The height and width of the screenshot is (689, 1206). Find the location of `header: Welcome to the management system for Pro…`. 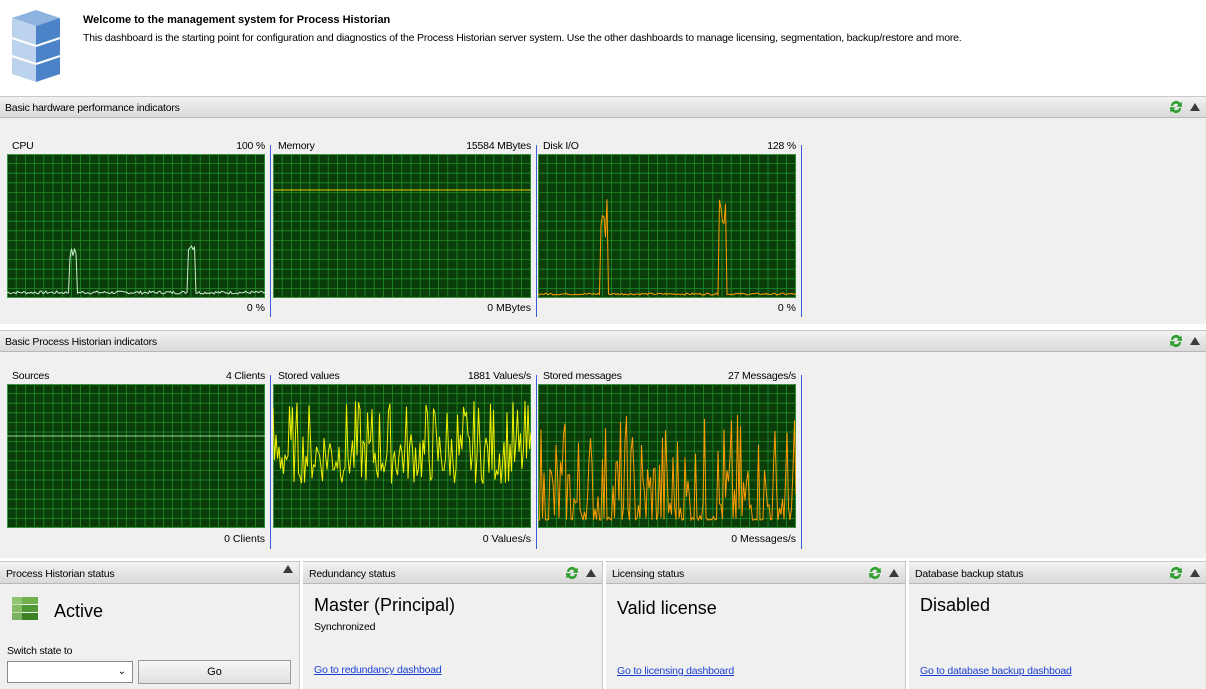

header: Welcome to the management system for Pro… is located at coordinates (603, 47).